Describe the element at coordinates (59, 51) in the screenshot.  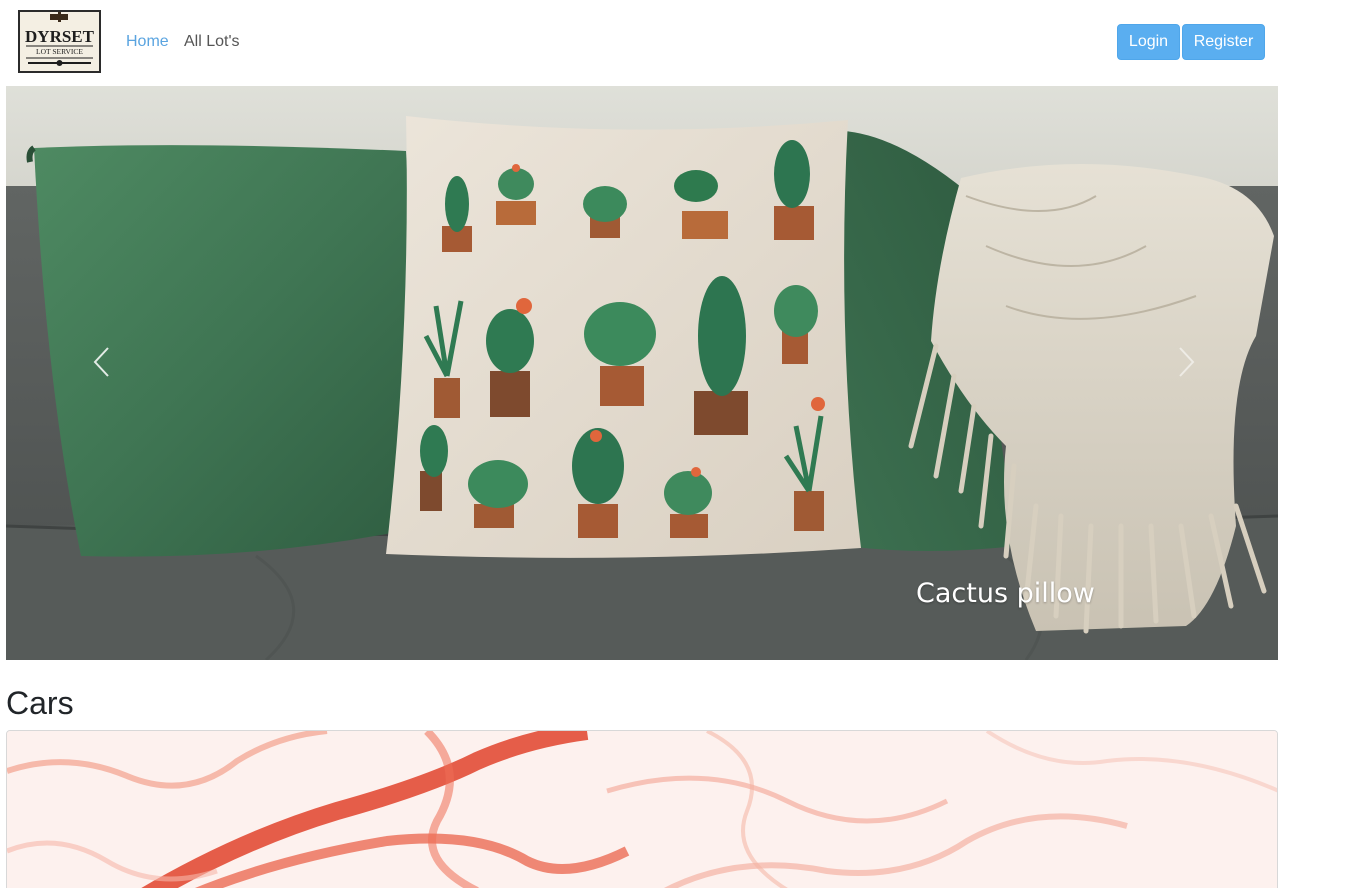
I see `svg-text: LOT SERVICE` at that location.